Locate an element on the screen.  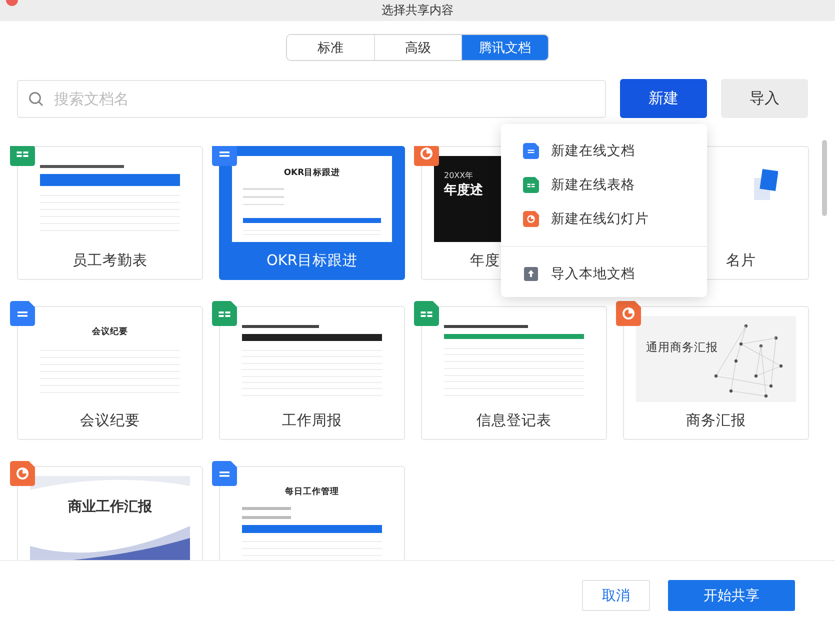
preview-title: 商业工作汇报 is located at coordinates (110, 507).